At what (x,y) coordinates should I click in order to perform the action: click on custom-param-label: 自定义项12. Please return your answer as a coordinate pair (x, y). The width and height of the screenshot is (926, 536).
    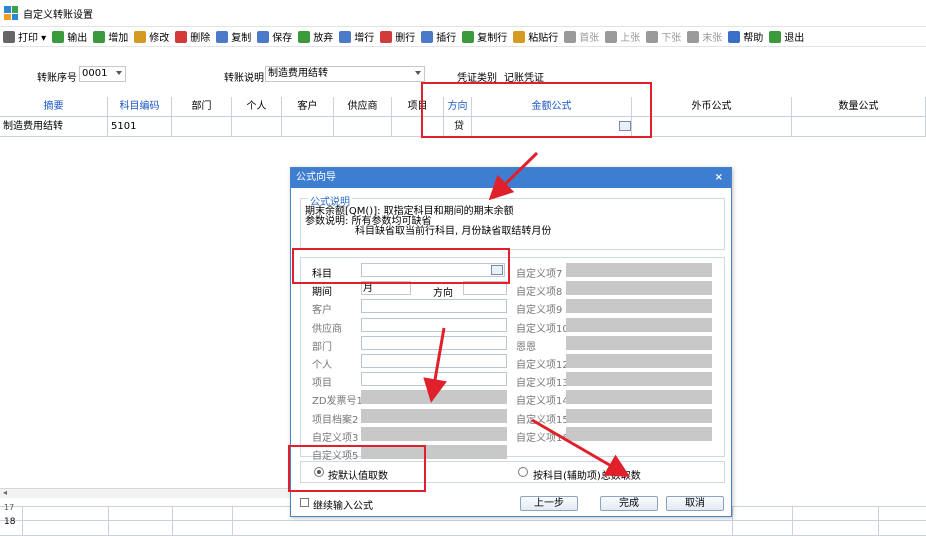
    Looking at the image, I should click on (542, 365).